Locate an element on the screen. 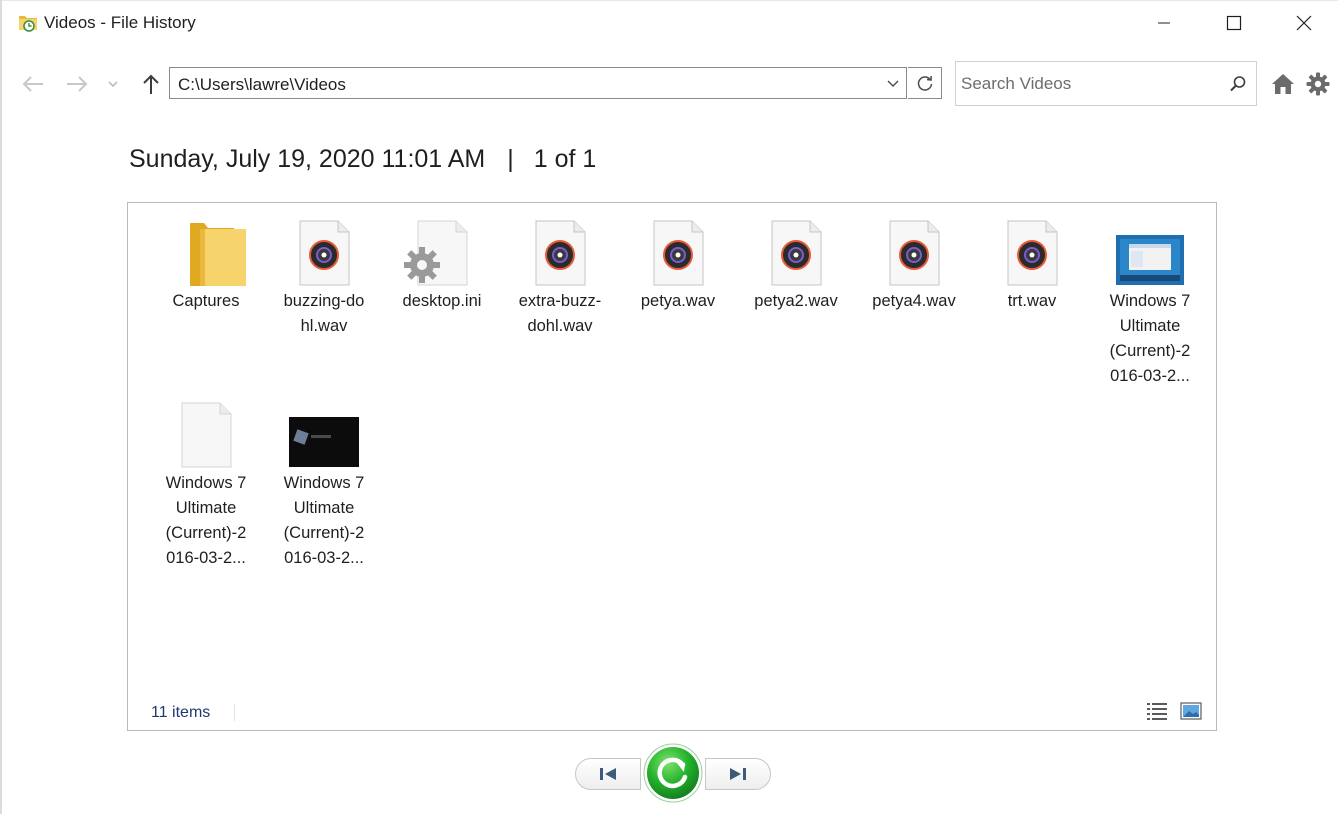 The width and height of the screenshot is (1338, 814). list-item-petya2: petya2.wav is located at coordinates (796, 265).